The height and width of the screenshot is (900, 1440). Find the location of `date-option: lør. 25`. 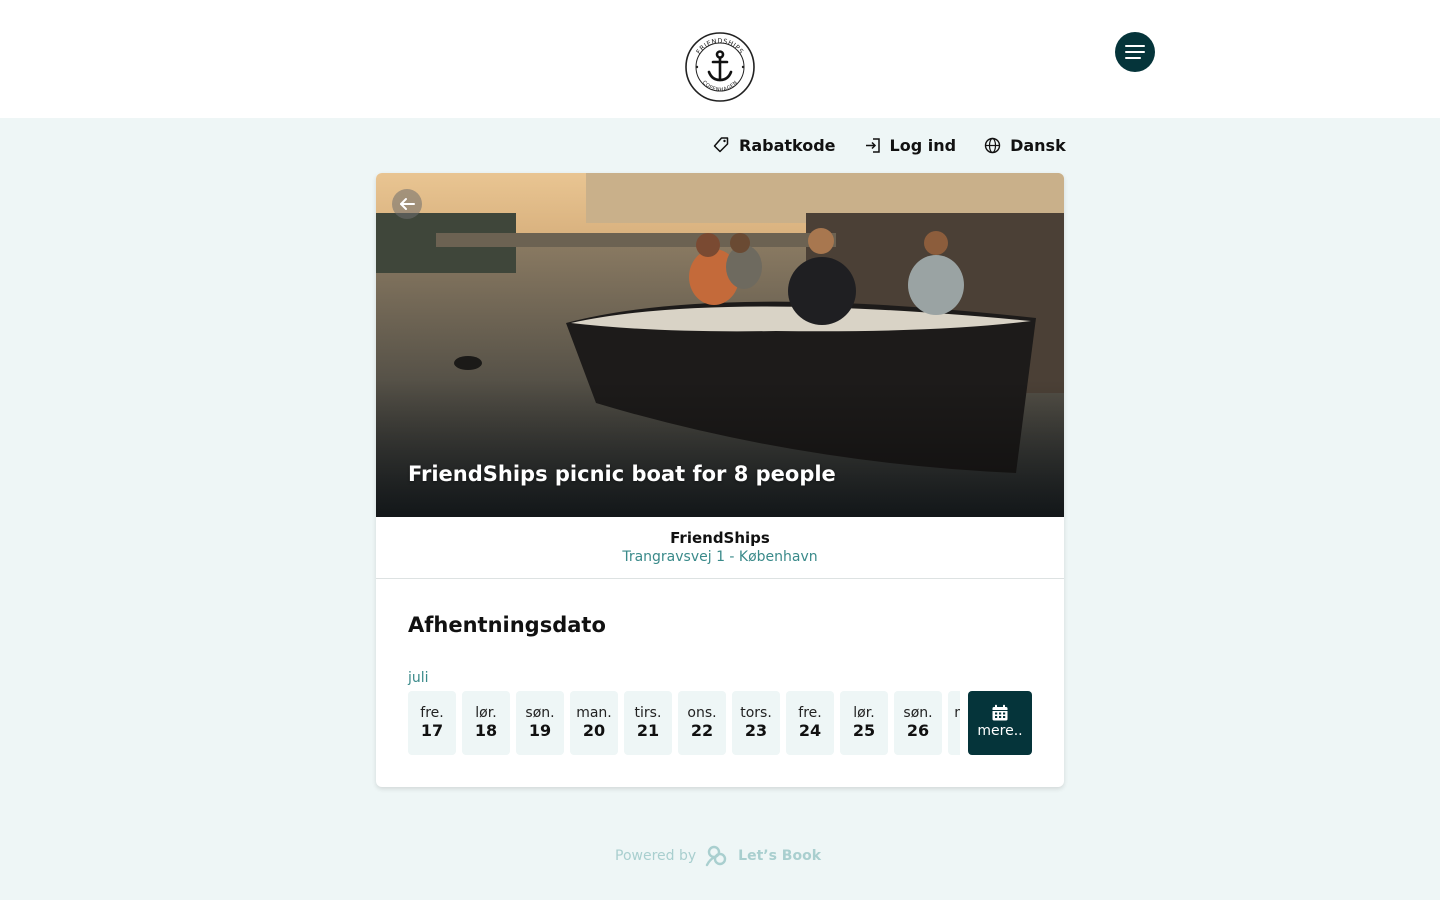

date-option: lør. 25 is located at coordinates (864, 723).